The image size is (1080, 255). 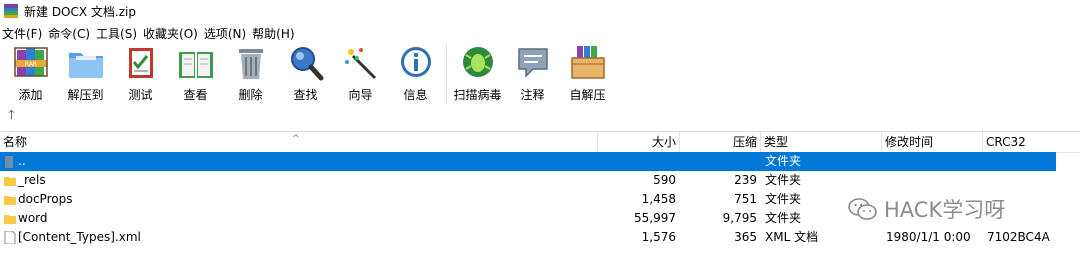 I want to click on delete-button: 删除, so click(x=250, y=73).